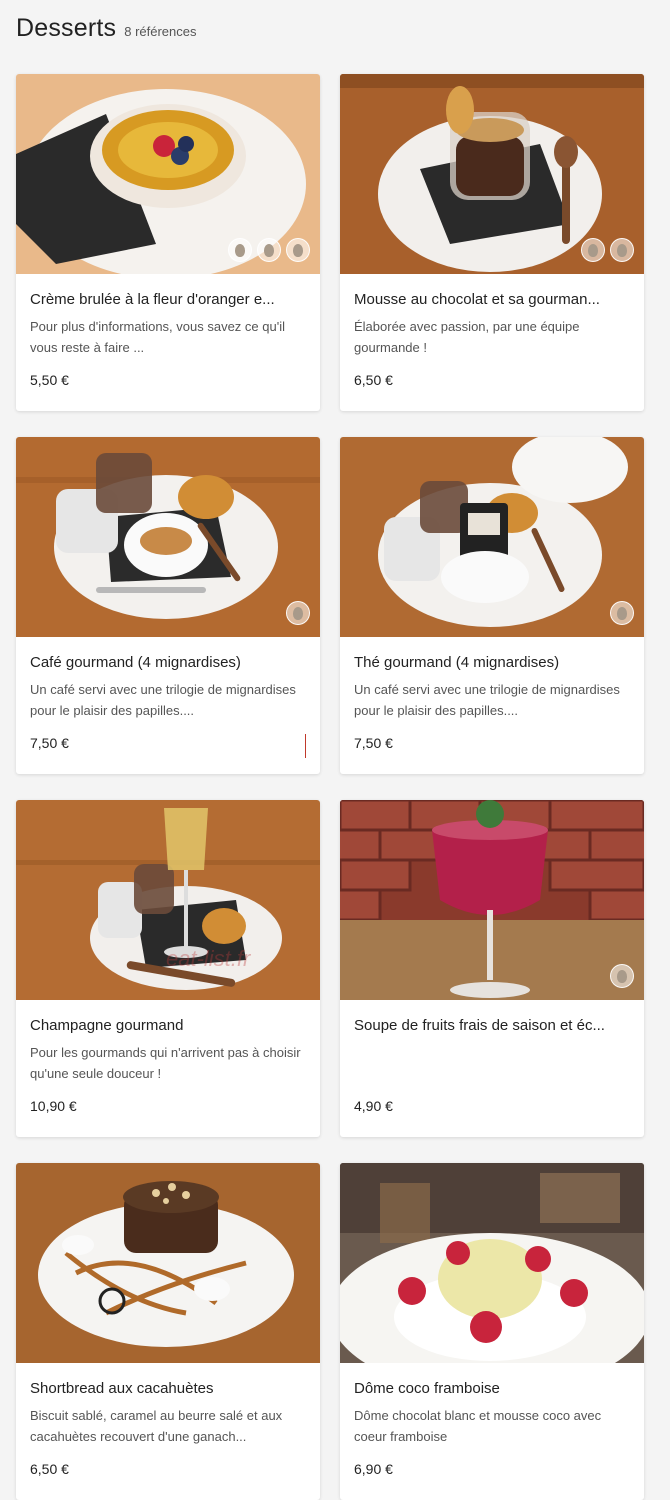 Image resolution: width=670 pixels, height=1500 pixels. What do you see at coordinates (160, 31) in the screenshot?
I see `item-count: 8 références` at bounding box center [160, 31].